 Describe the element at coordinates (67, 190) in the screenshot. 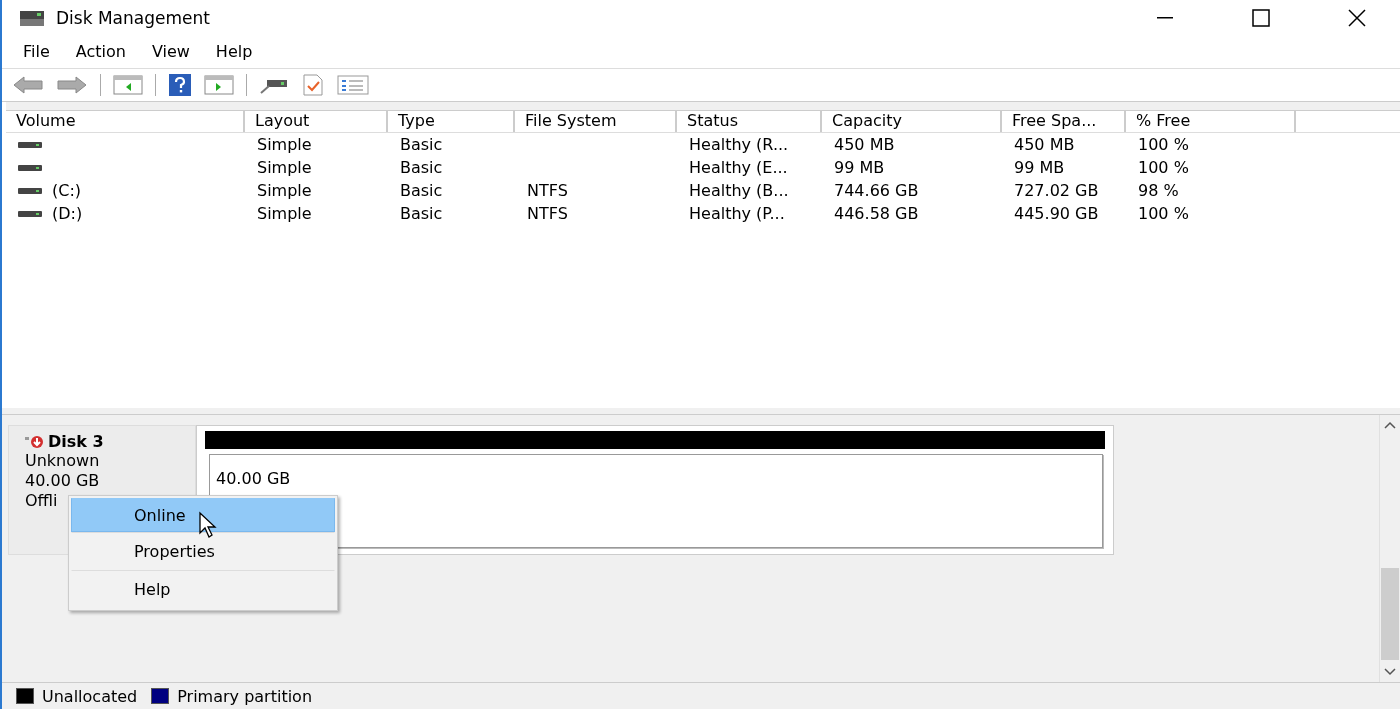

I see `table-cell: (C:)` at that location.